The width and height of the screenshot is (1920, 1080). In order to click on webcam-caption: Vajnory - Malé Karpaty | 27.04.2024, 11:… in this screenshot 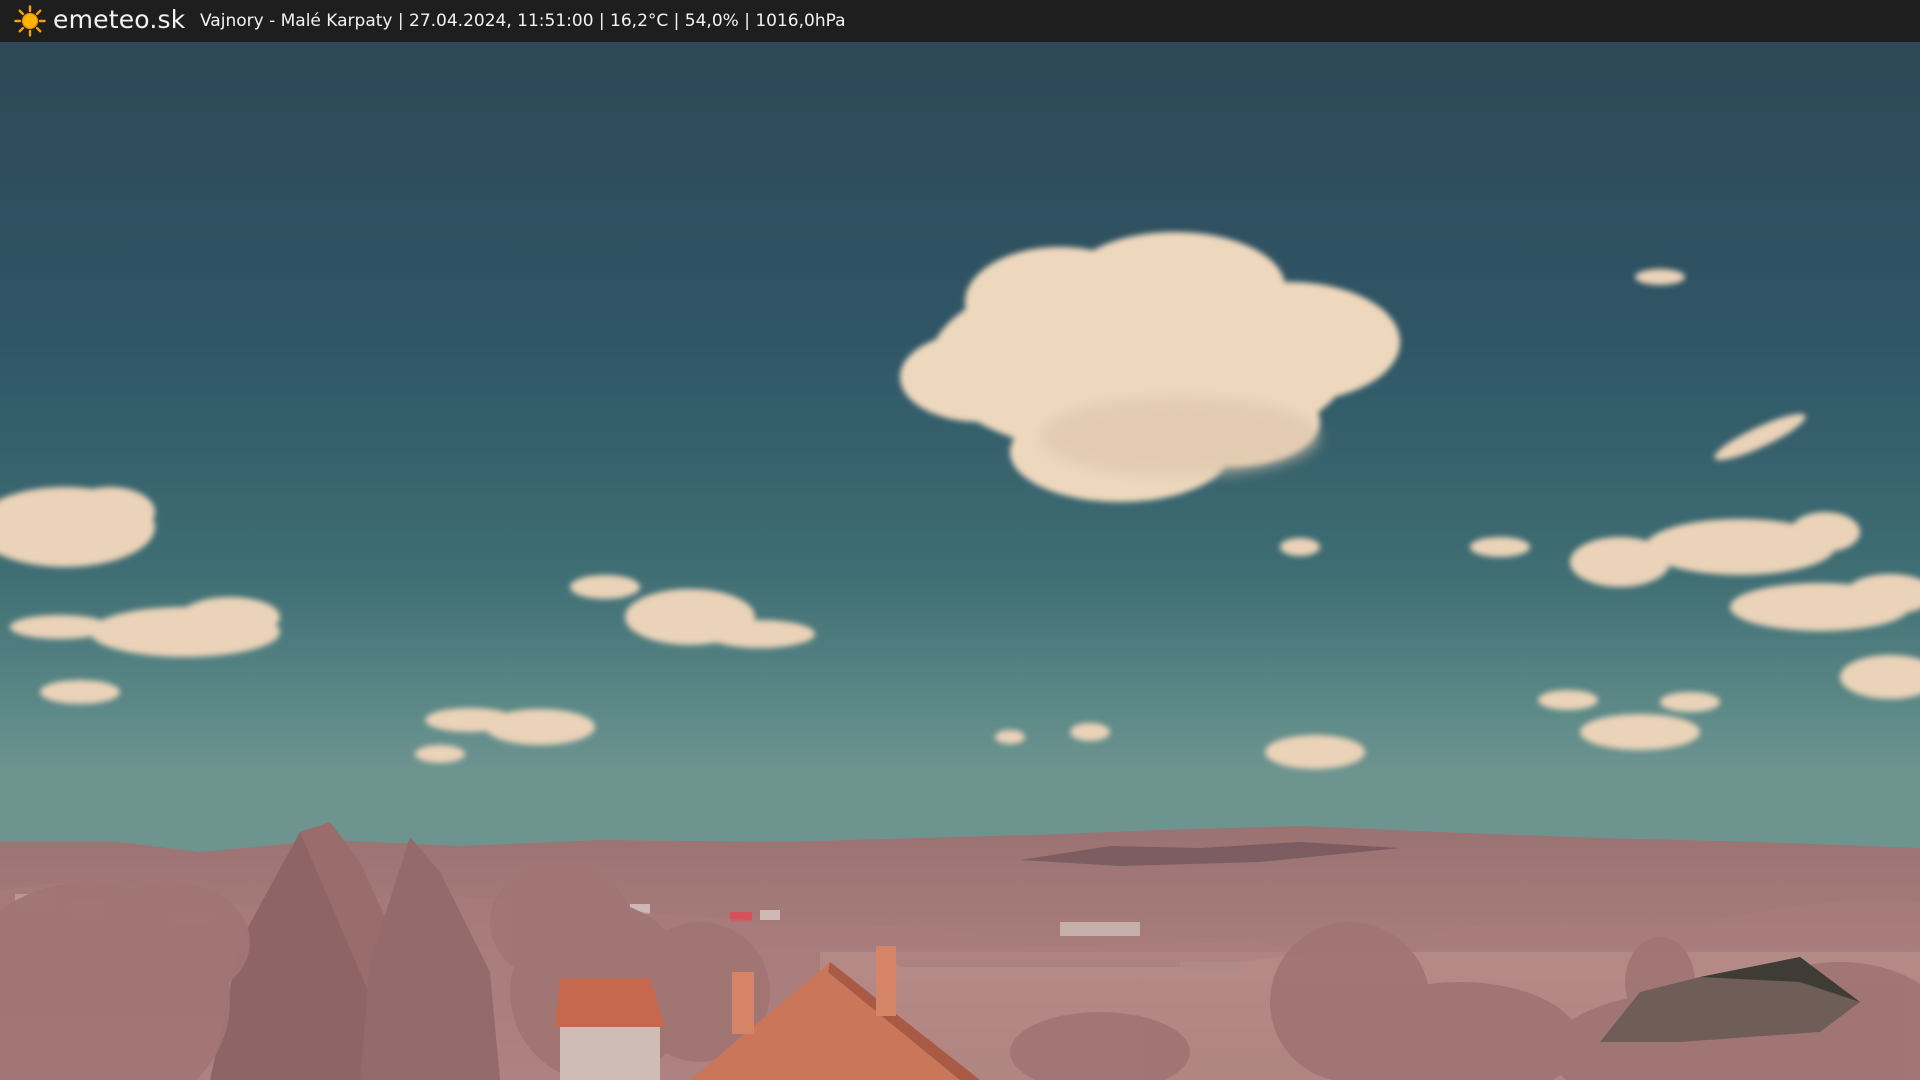, I will do `click(523, 21)`.